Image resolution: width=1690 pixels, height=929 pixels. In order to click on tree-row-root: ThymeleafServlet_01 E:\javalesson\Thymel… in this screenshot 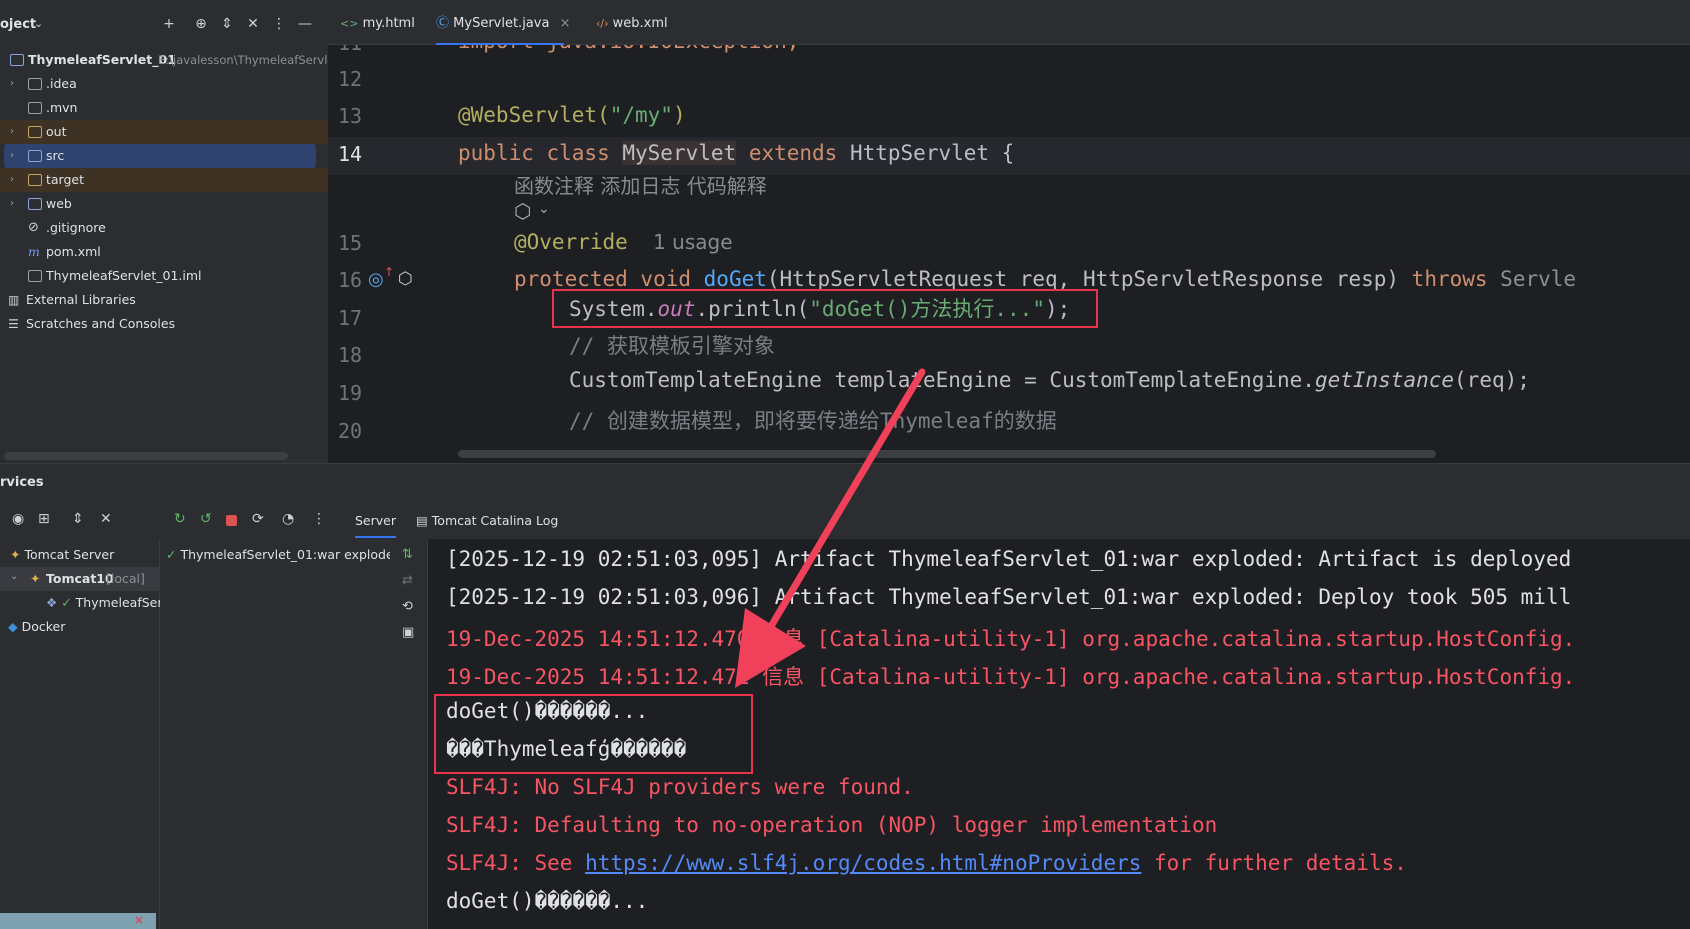, I will do `click(164, 60)`.